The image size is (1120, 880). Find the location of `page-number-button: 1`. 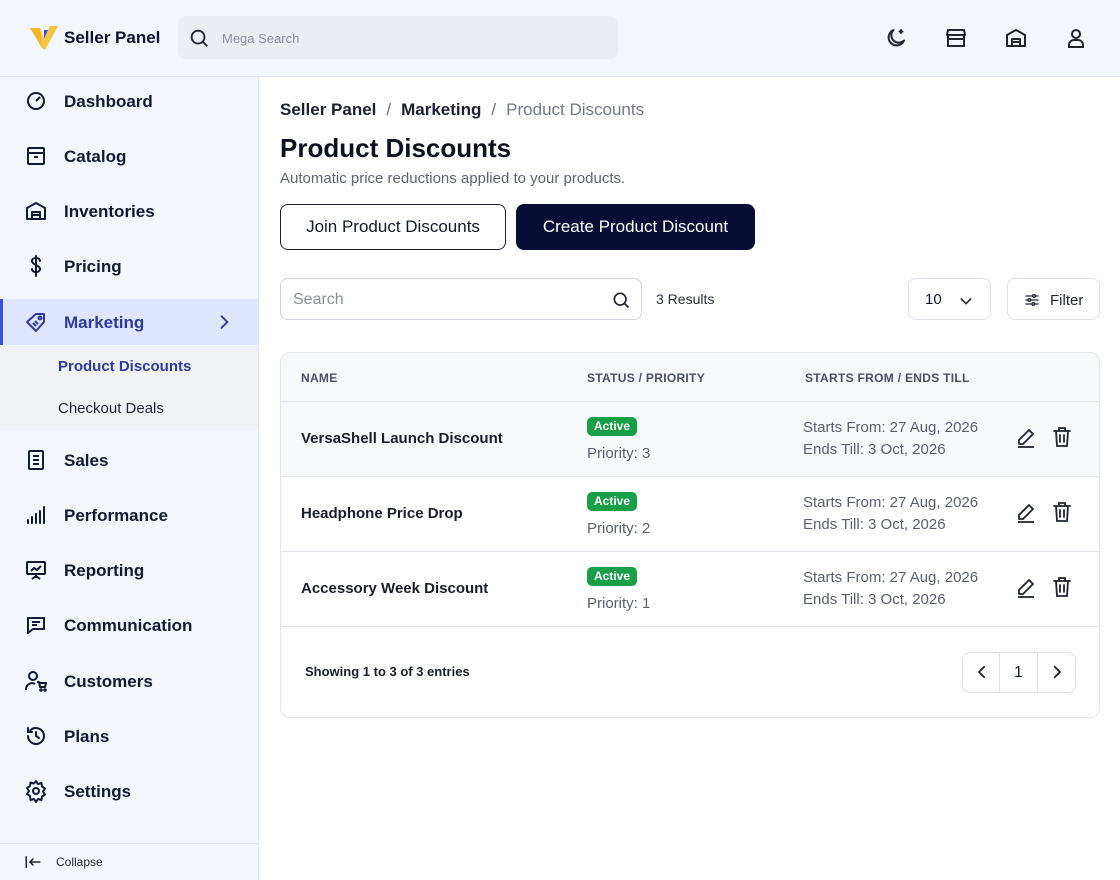

page-number-button: 1 is located at coordinates (1019, 672).